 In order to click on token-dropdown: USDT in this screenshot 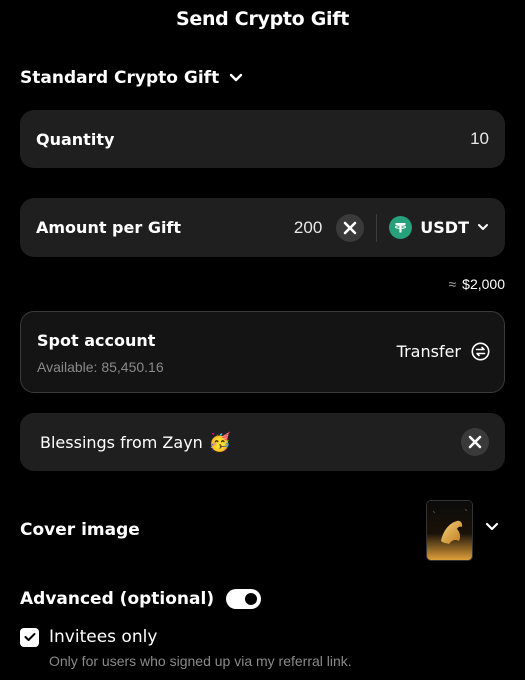, I will do `click(439, 227)`.